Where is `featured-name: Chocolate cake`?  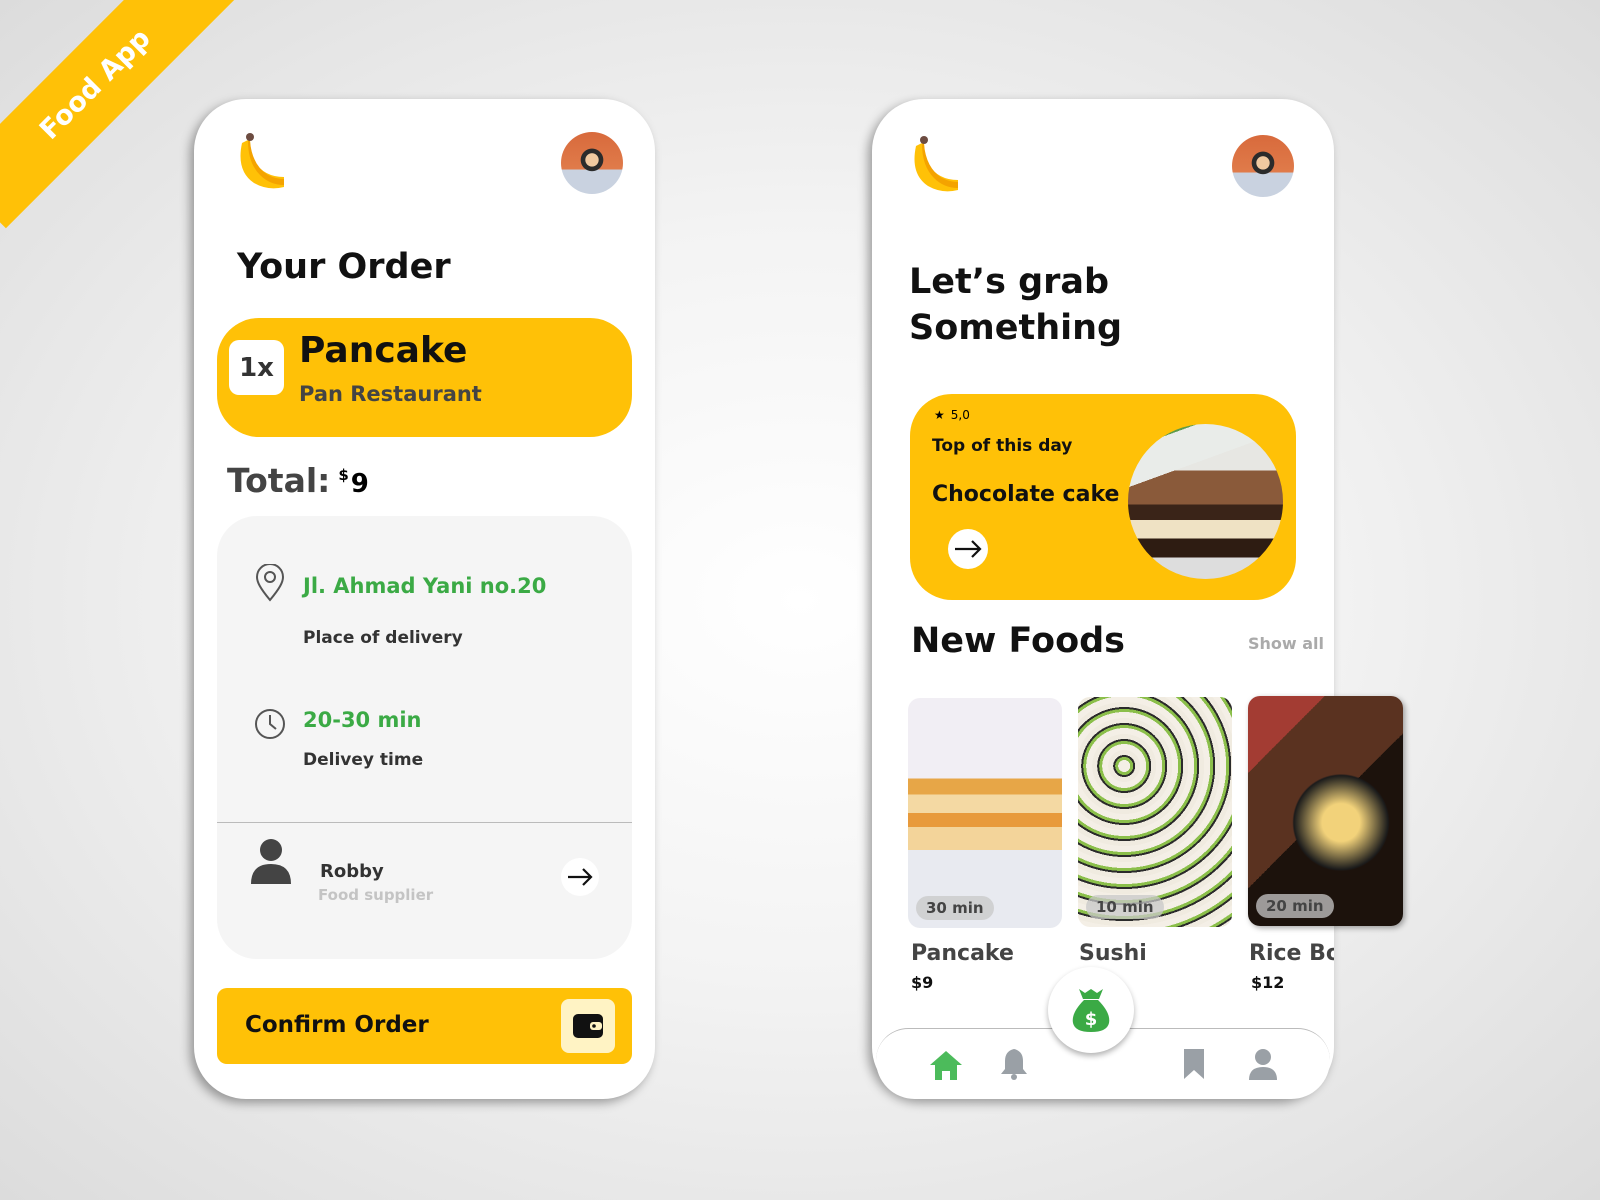
featured-name: Chocolate cake is located at coordinates (1026, 494).